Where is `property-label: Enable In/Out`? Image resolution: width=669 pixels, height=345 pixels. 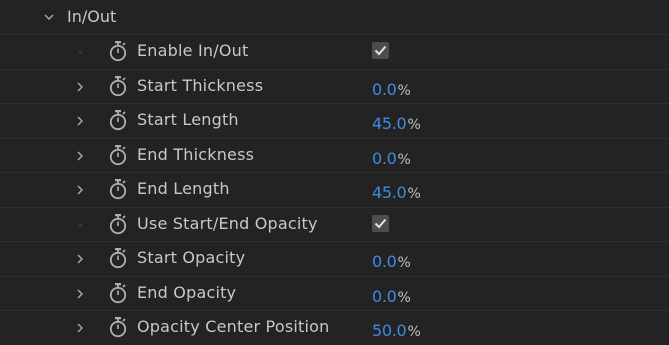
property-label: Enable In/Out is located at coordinates (193, 50).